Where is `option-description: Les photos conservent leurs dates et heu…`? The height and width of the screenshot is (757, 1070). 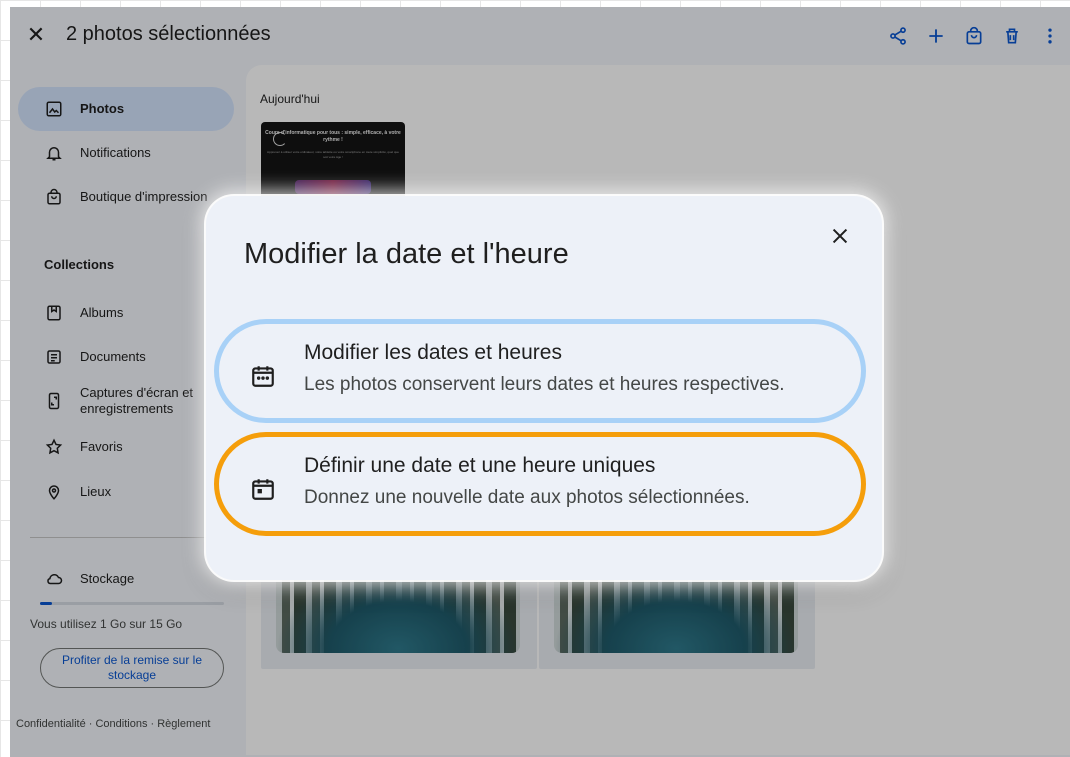
option-description: Les photos conservent leurs dates et heu… is located at coordinates (544, 384).